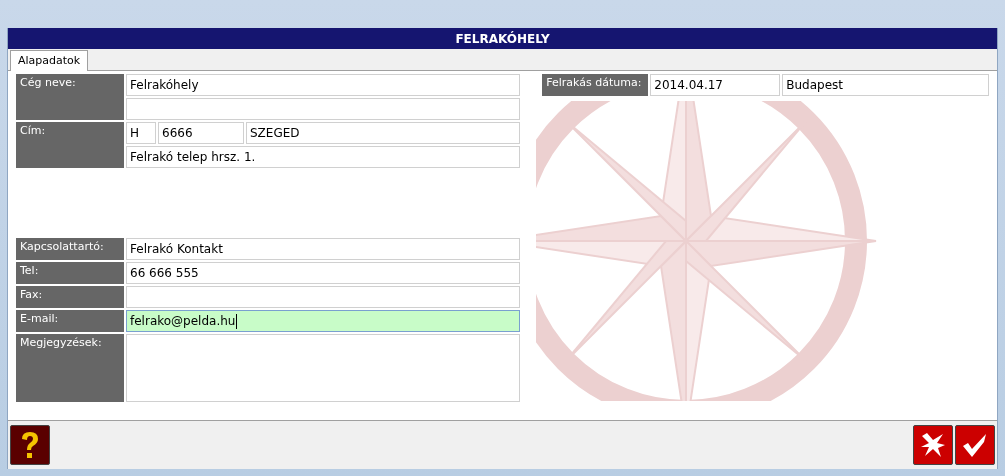 The image size is (1005, 476). What do you see at coordinates (201, 133) in the screenshot?
I see `input-field: 6666` at bounding box center [201, 133].